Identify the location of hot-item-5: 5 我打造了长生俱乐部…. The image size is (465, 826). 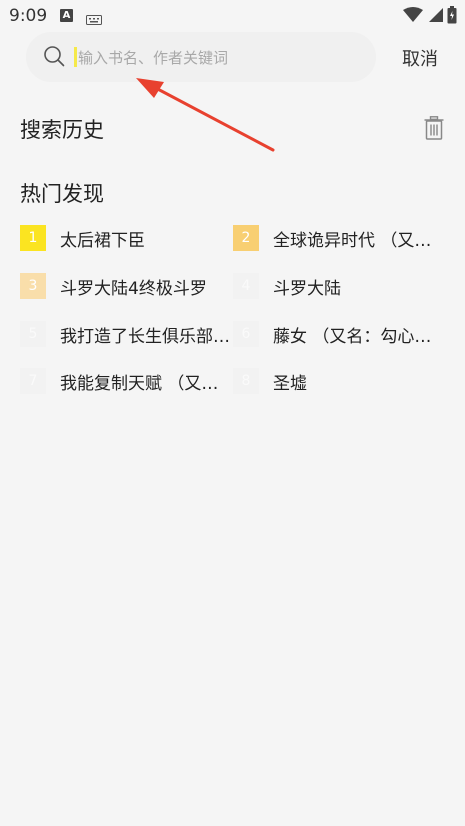
(125, 334).